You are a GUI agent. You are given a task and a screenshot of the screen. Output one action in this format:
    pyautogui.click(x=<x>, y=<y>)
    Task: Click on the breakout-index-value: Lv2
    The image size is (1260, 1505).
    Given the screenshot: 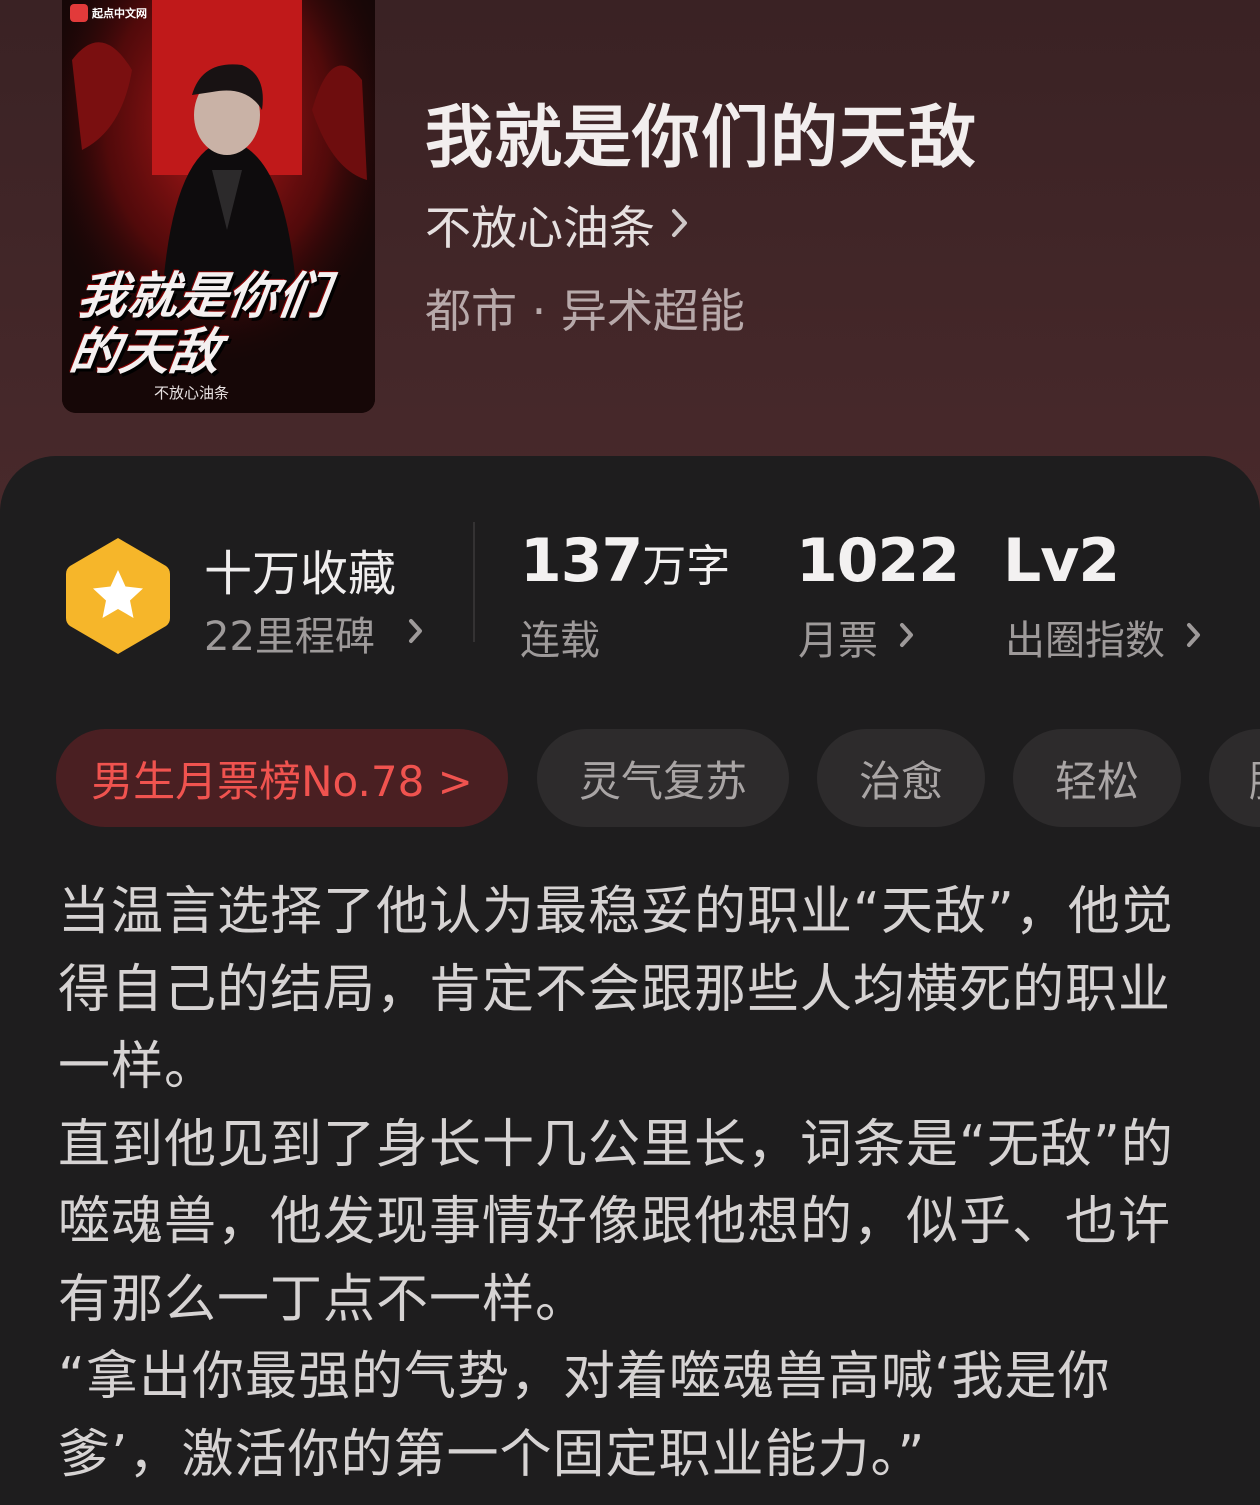 What is the action you would take?
    pyautogui.click(x=1061, y=561)
    